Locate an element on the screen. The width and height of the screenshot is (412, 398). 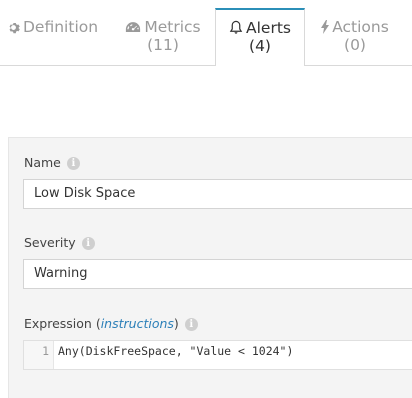
tab-definition: Definition is located at coordinates (55, 32).